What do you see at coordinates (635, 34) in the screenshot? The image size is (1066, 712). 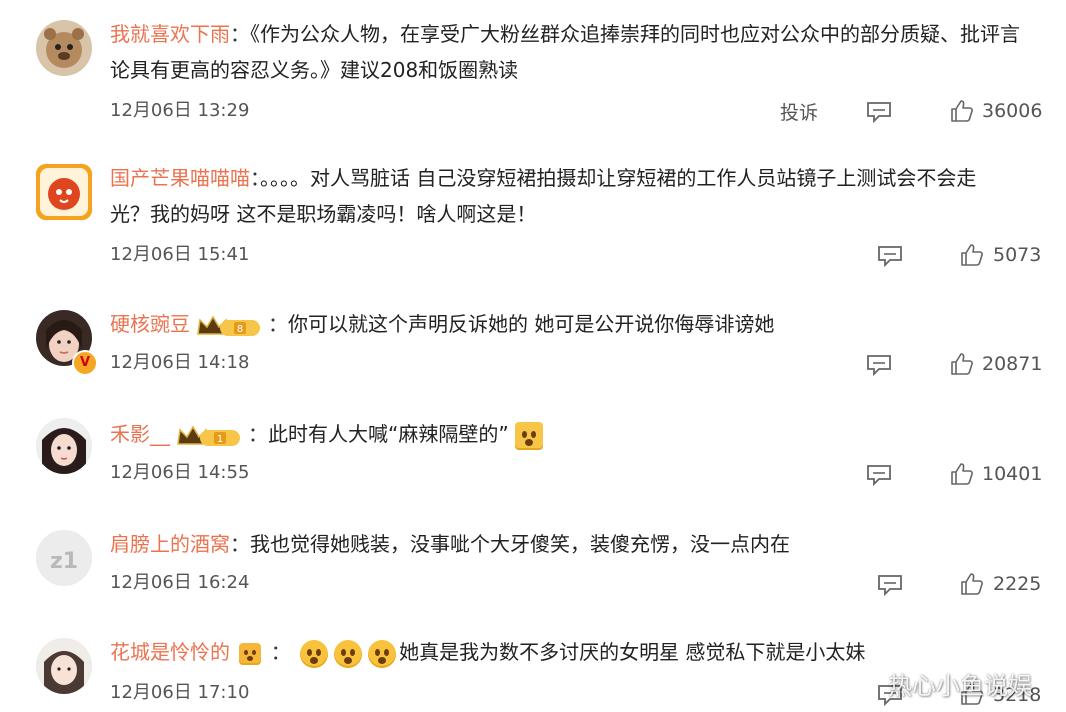 I see `comment-text: 《作为公众人物，在享受广大粉丝群众追捧崇拜的同时也应对公众中的部分质疑、批评言` at bounding box center [635, 34].